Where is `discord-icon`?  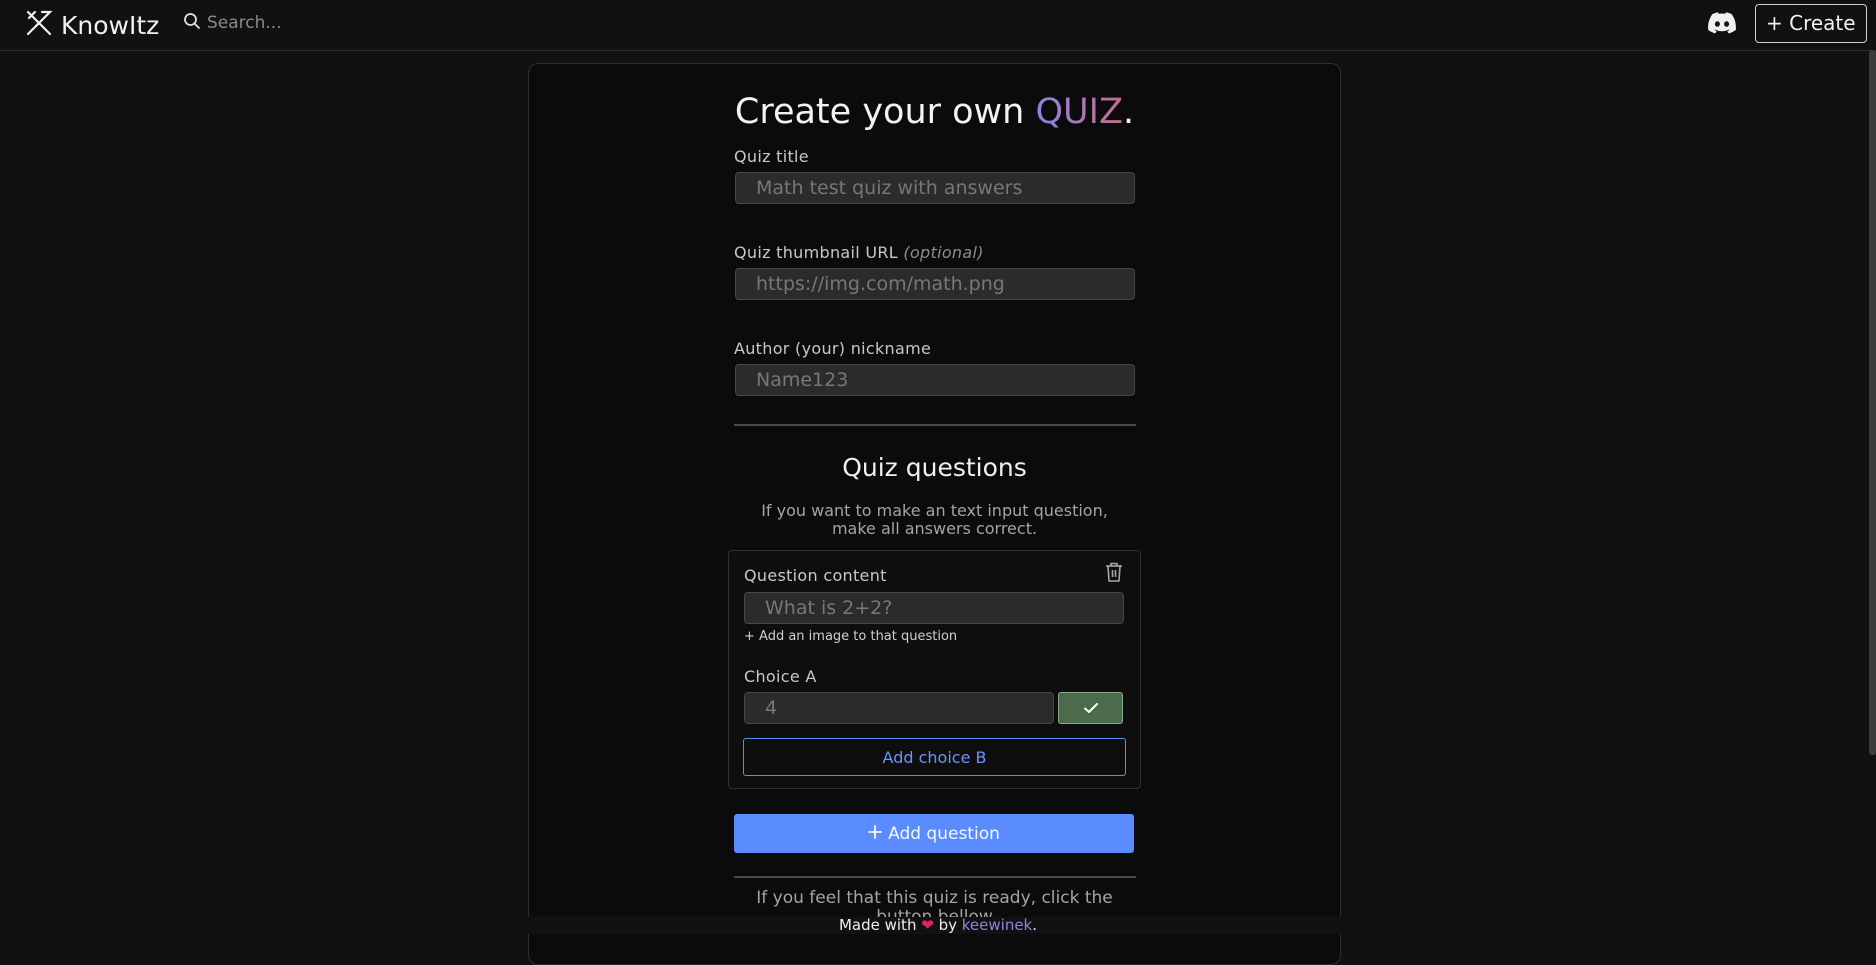 discord-icon is located at coordinates (1722, 25).